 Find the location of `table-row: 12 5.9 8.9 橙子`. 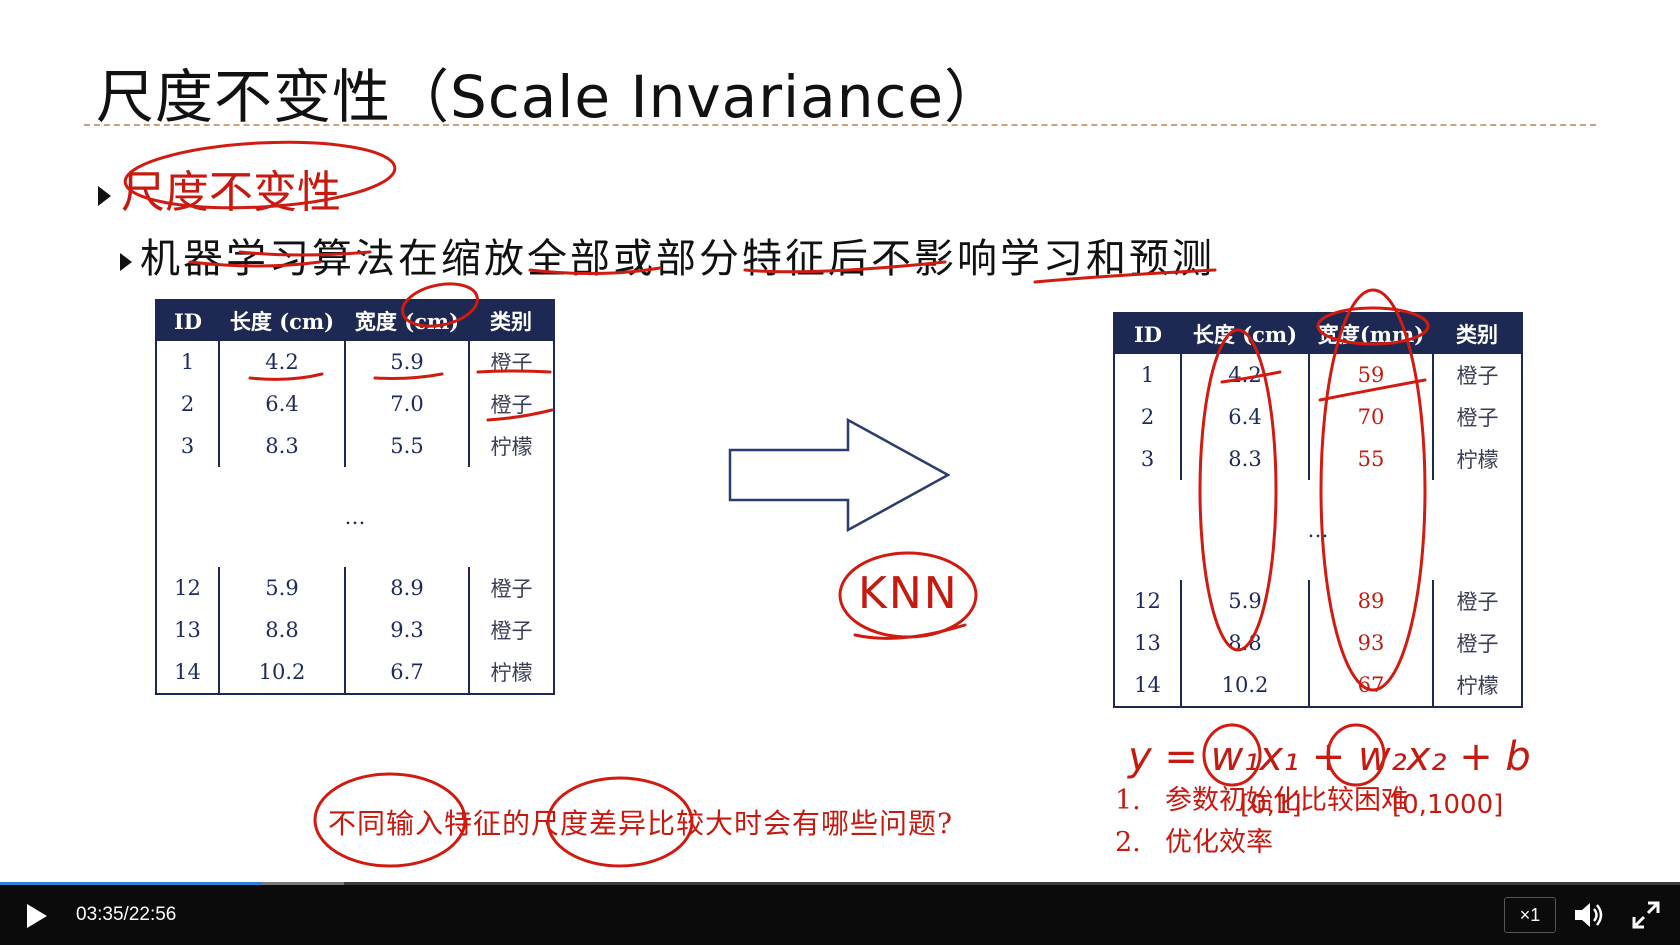

table-row: 12 5.9 8.9 橙子 is located at coordinates (355, 588).